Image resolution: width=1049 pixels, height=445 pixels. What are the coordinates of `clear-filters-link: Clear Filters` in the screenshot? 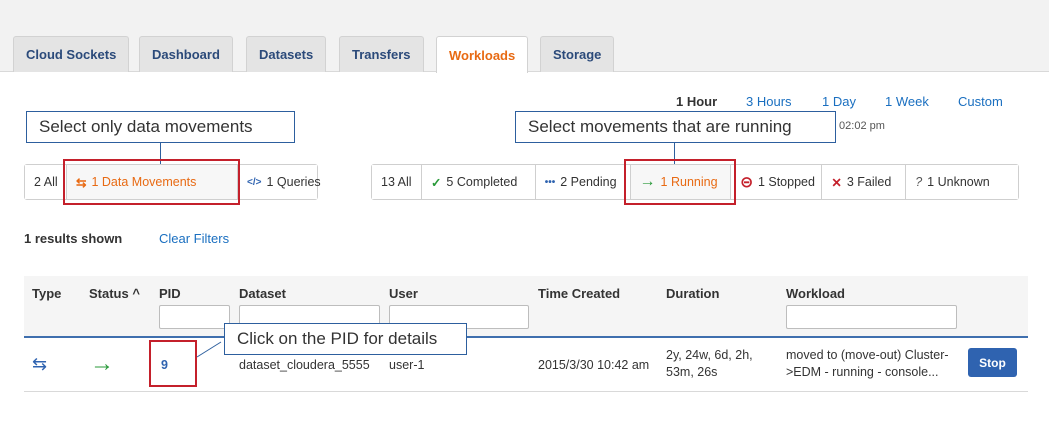 It's located at (194, 238).